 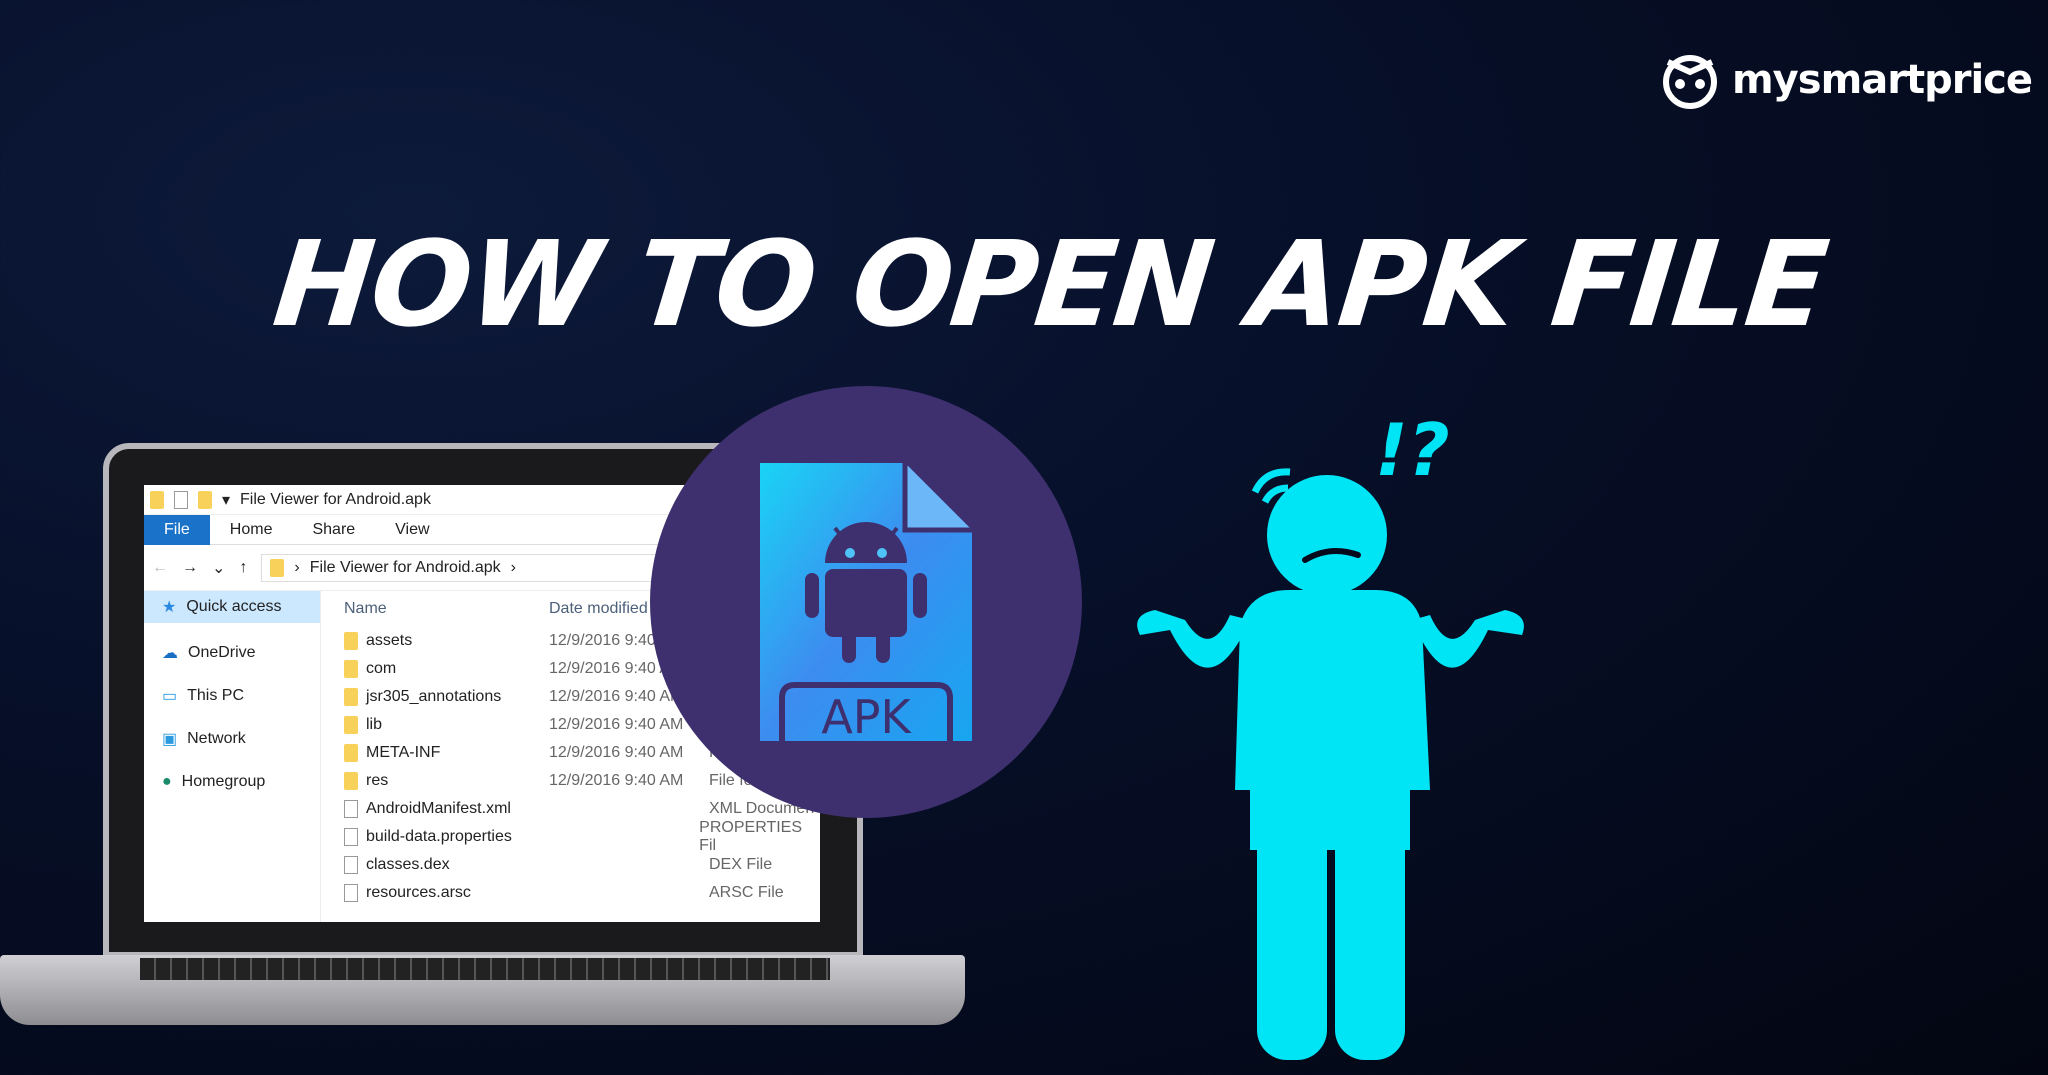 What do you see at coordinates (335, 499) in the screenshot?
I see `window-title: File Viewer for Android.apk` at bounding box center [335, 499].